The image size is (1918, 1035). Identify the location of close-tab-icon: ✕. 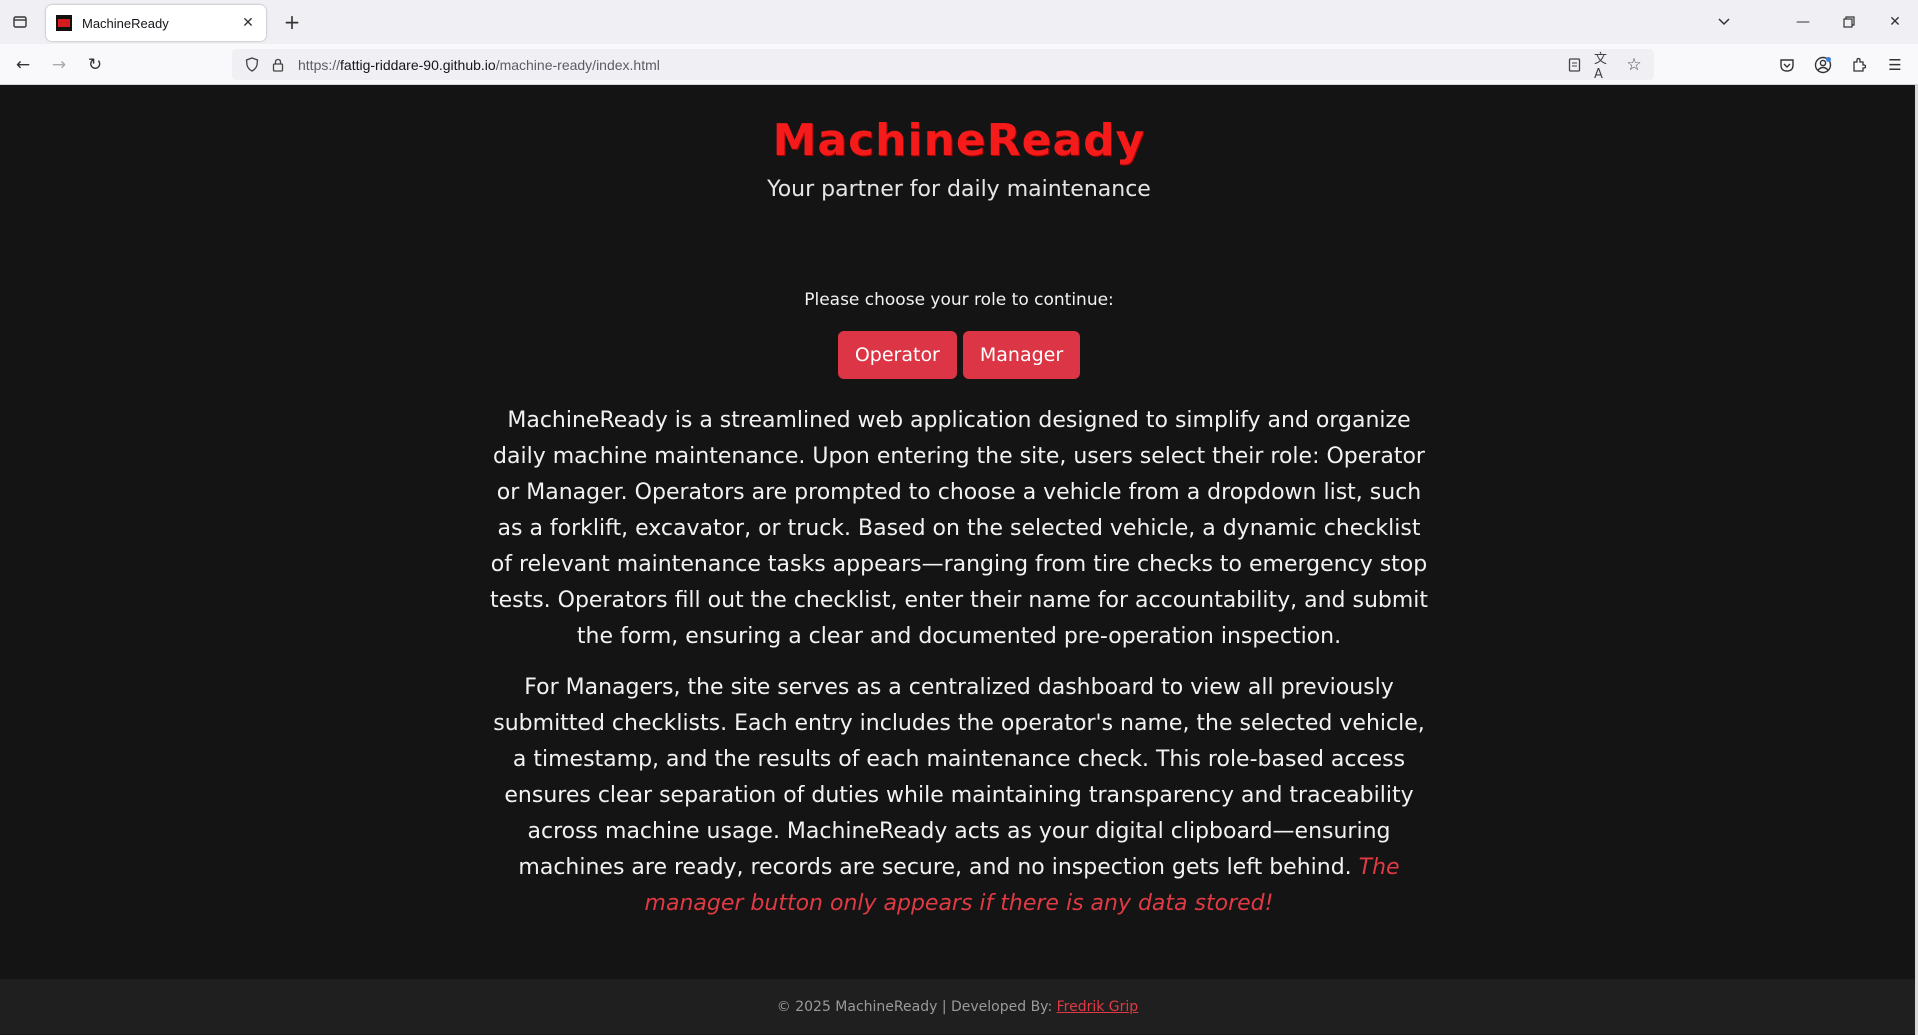
(248, 23).